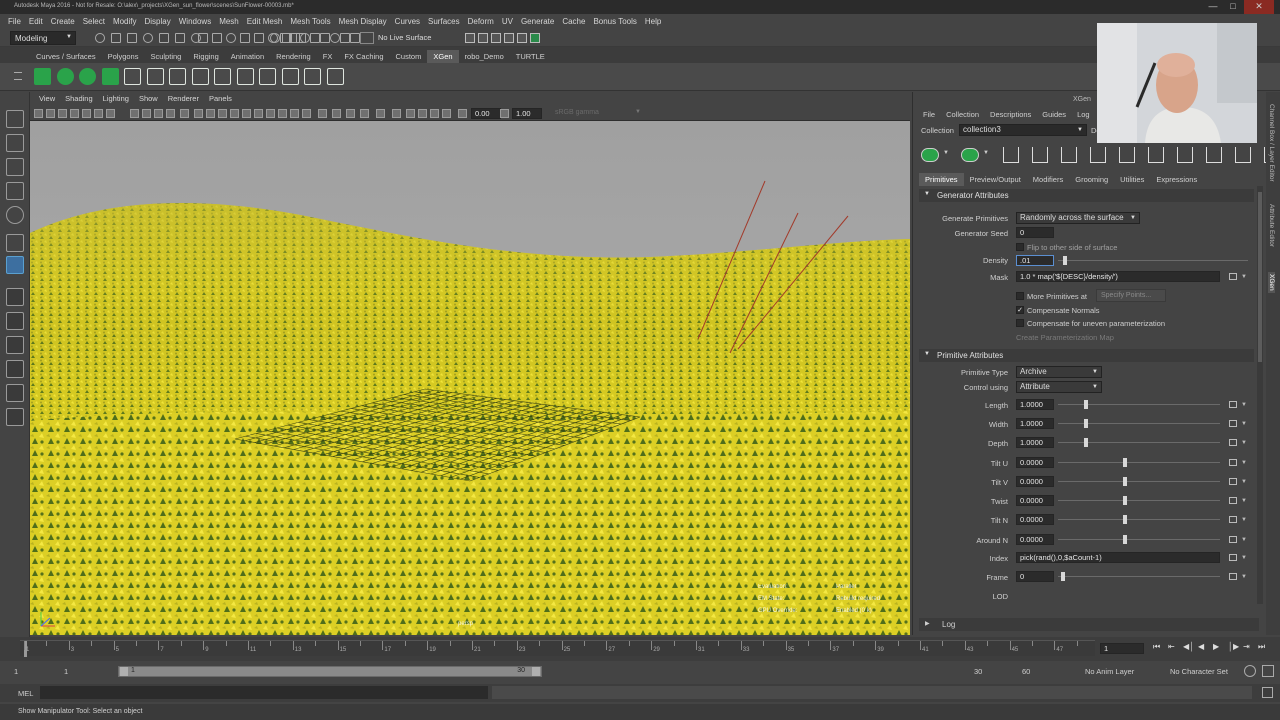  I want to click on shelf-tab-turtle: TURTLE, so click(530, 56).